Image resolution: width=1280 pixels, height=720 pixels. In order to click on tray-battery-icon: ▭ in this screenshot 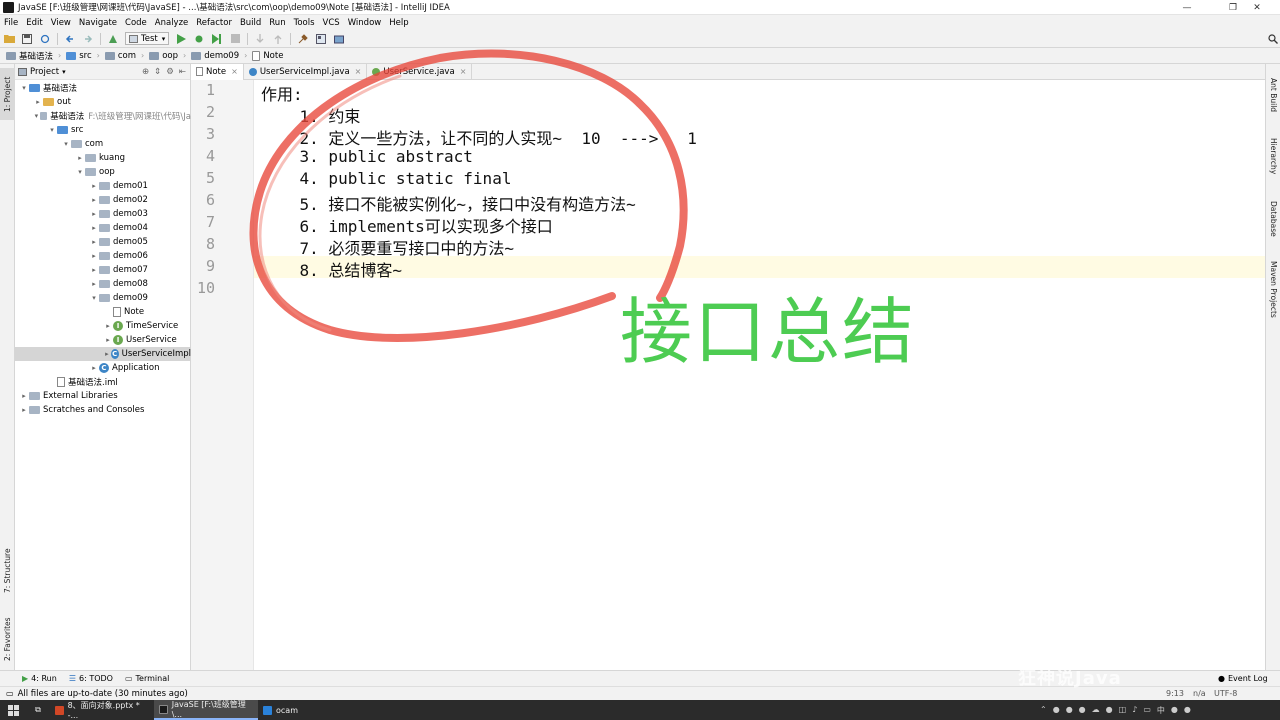, I will do `click(1147, 710)`.